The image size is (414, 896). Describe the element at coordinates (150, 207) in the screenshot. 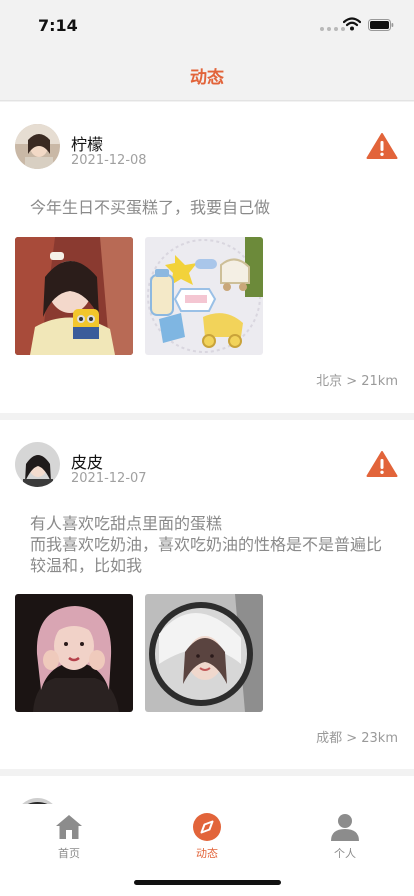

I see `post-text: 今年生日不买蛋糕了，我要自己做` at that location.